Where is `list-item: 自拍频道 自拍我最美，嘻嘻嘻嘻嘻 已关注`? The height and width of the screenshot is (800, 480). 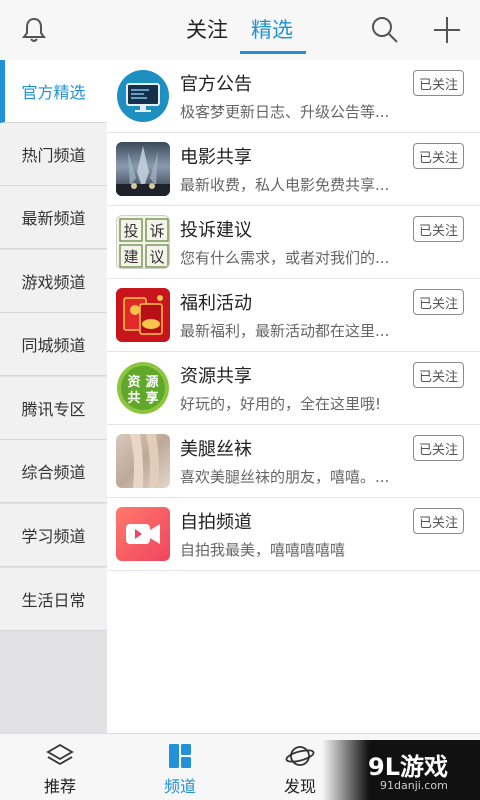
list-item: 自拍频道 自拍我最美，嘻嘻嘻嘻嘻 已关注 is located at coordinates (293, 534).